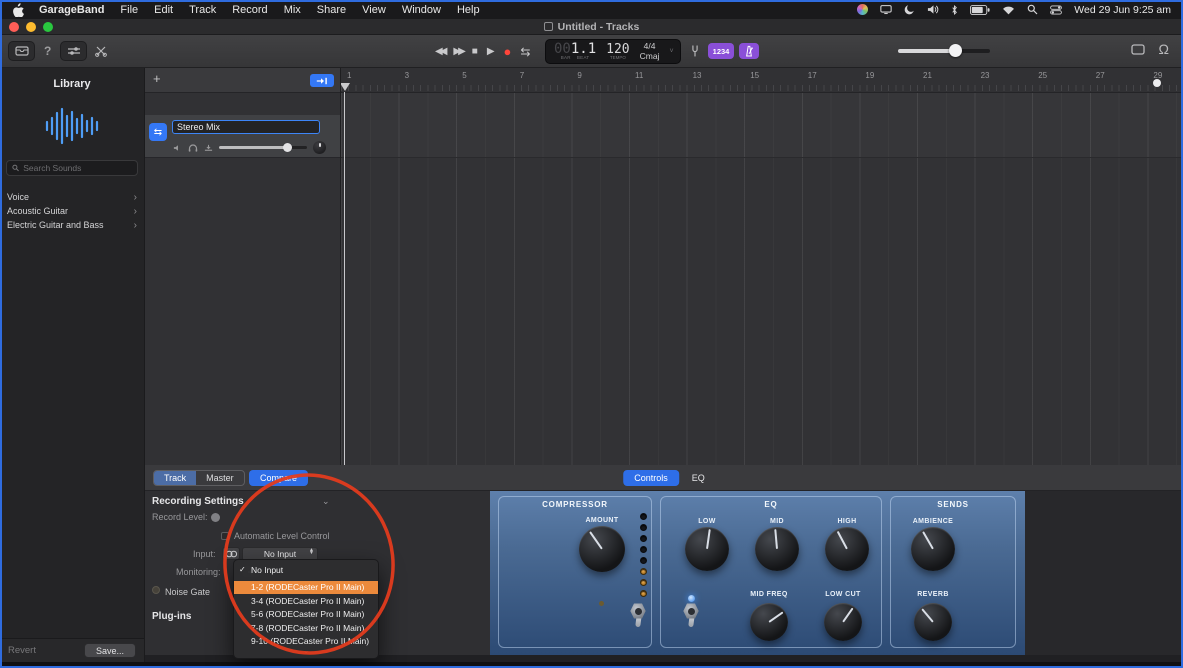 Image resolution: width=1183 pixels, height=668 pixels. What do you see at coordinates (602, 549) in the screenshot?
I see `amount-knob` at bounding box center [602, 549].